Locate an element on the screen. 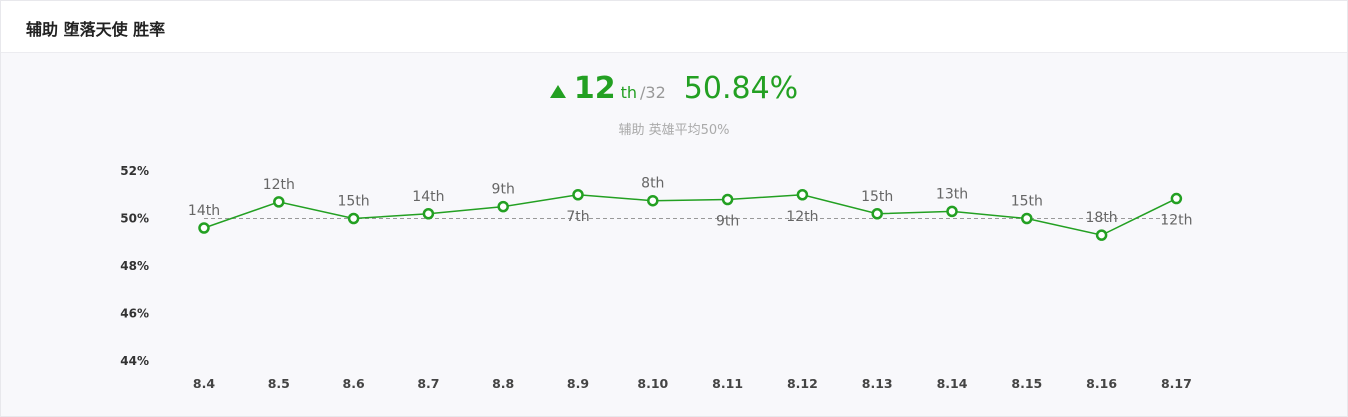 The width and height of the screenshot is (1348, 417). rank-label: 13th is located at coordinates (952, 194).